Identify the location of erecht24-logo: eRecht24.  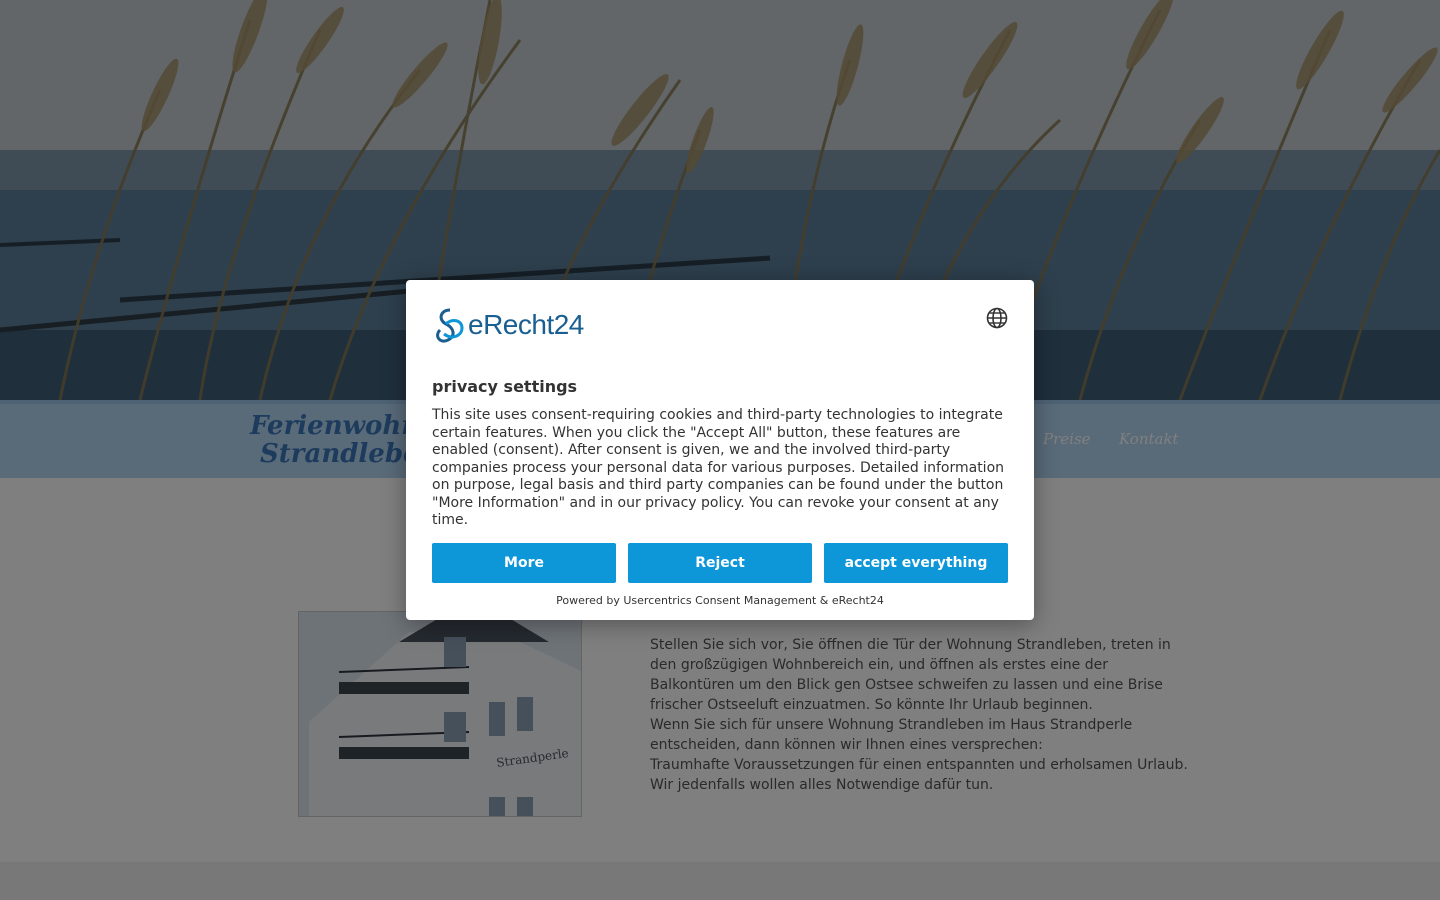
(508, 325).